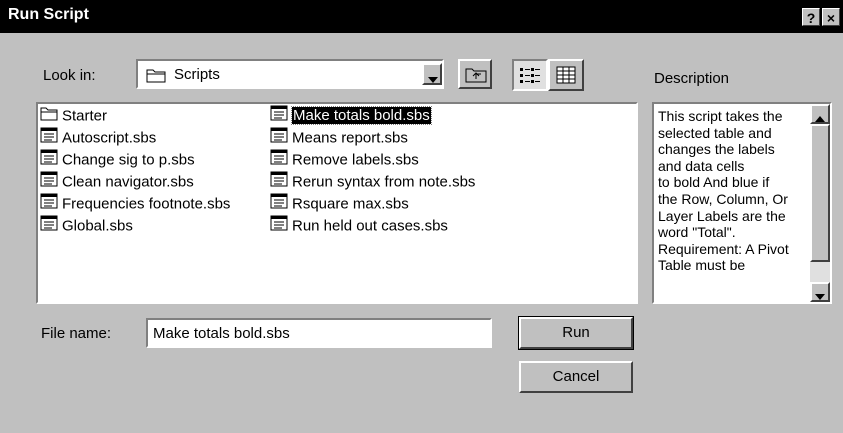 The image size is (843, 433). Describe the element at coordinates (811, 17) in the screenshot. I see `help-button: ?` at that location.